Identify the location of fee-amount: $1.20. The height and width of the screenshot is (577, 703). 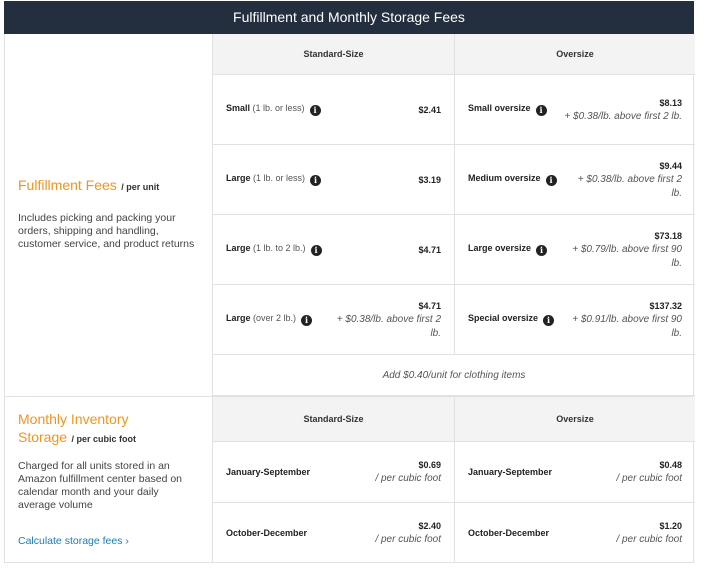
(670, 526).